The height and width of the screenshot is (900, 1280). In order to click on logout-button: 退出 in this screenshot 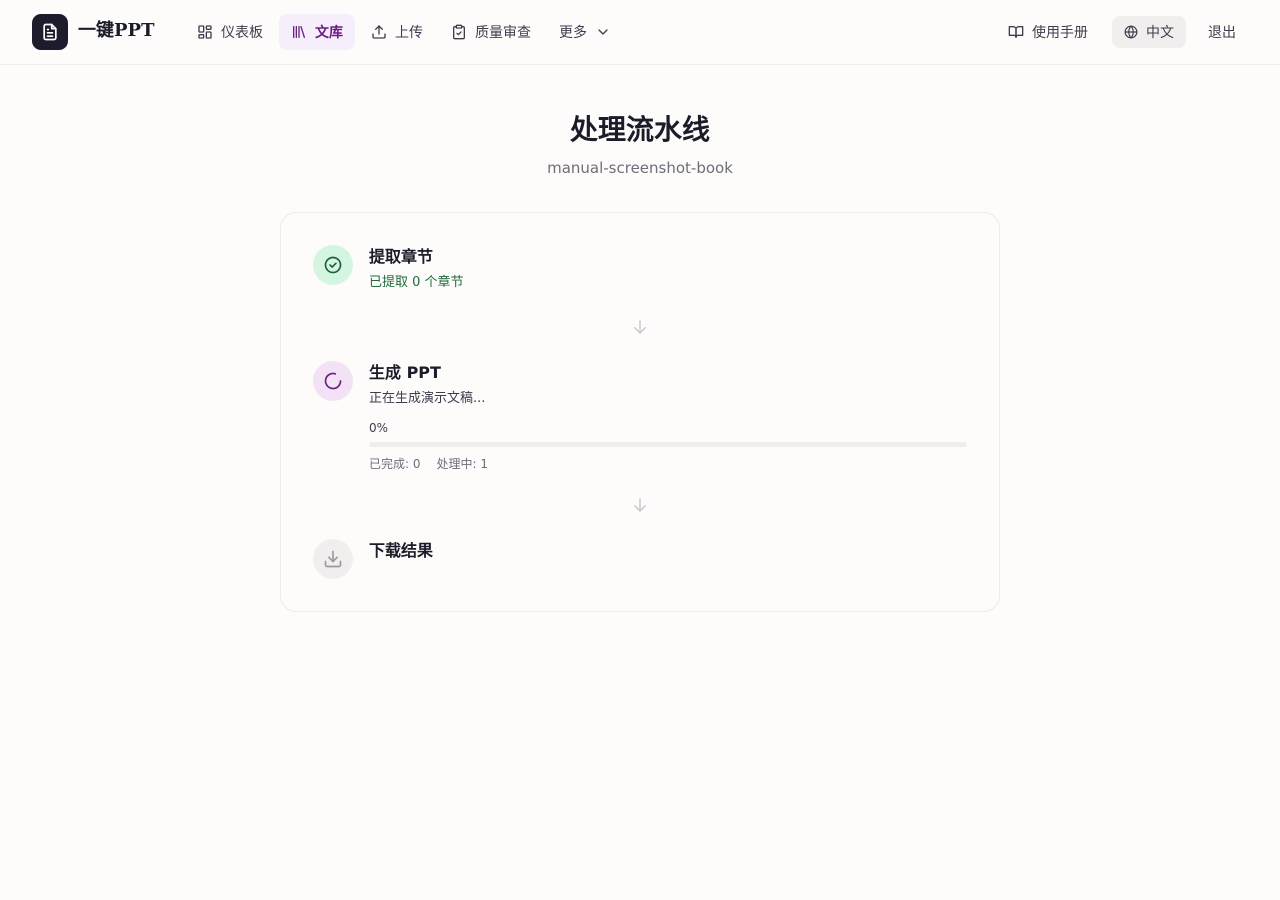, I will do `click(1222, 32)`.